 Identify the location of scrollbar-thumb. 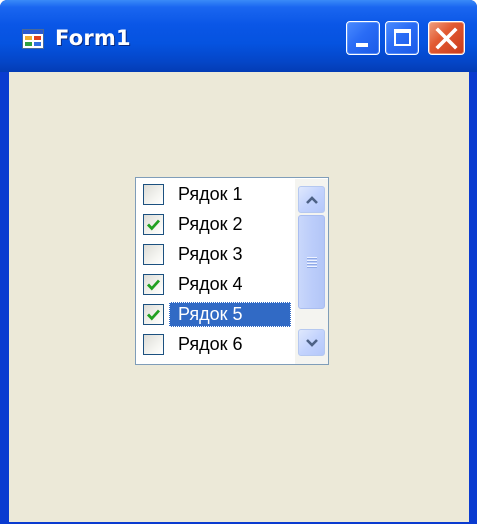
(311, 262).